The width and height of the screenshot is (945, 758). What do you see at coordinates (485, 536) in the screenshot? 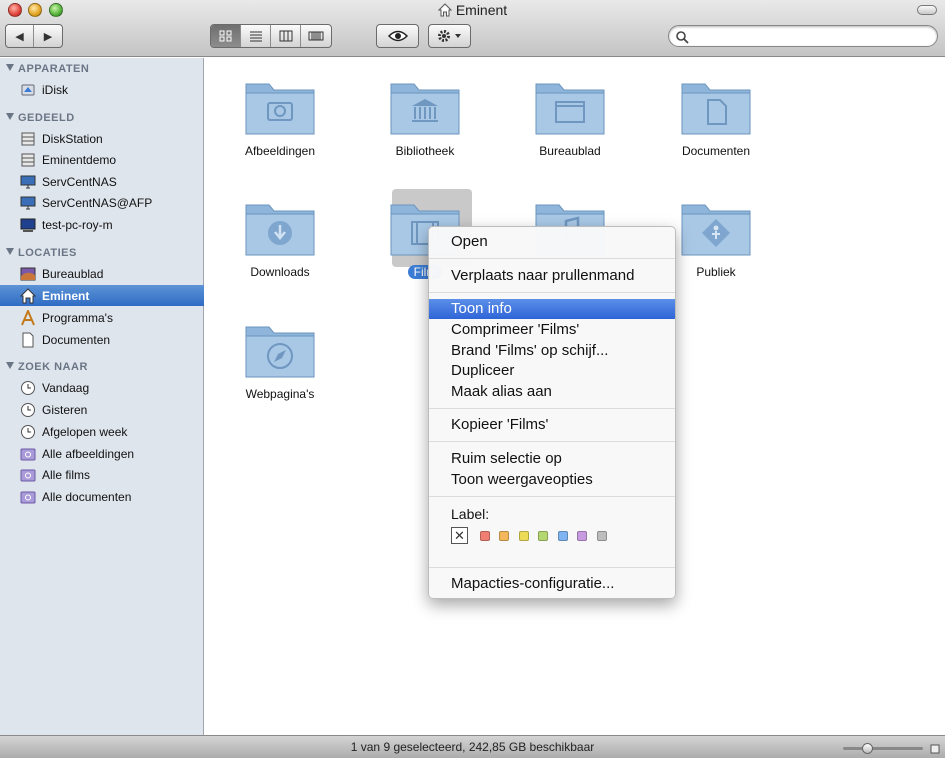
I see `label-color-red` at bounding box center [485, 536].